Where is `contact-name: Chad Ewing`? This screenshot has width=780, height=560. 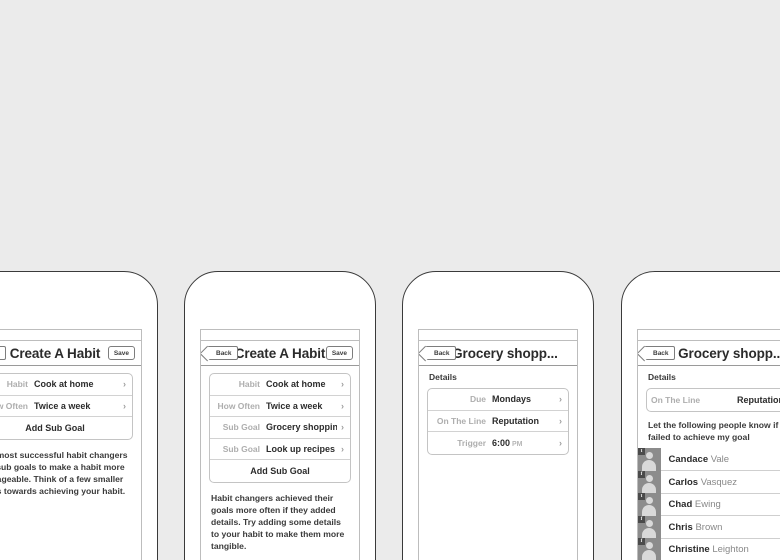 contact-name: Chad Ewing is located at coordinates (691, 504).